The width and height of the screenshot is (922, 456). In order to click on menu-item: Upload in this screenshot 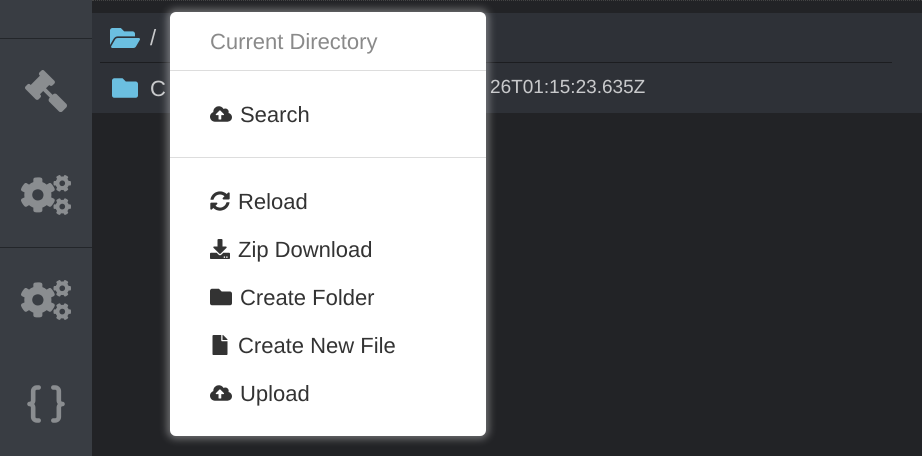, I will do `click(328, 393)`.